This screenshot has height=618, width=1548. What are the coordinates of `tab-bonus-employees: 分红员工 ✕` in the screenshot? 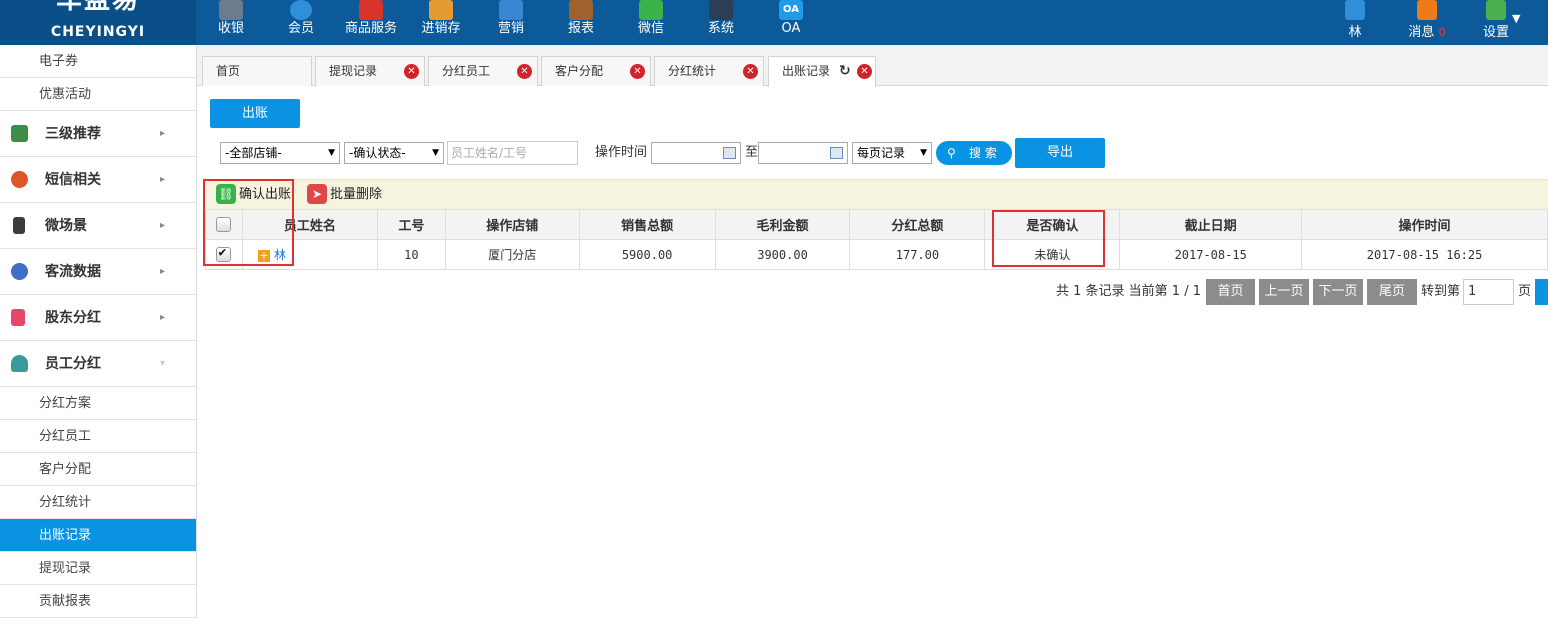 It's located at (483, 71).